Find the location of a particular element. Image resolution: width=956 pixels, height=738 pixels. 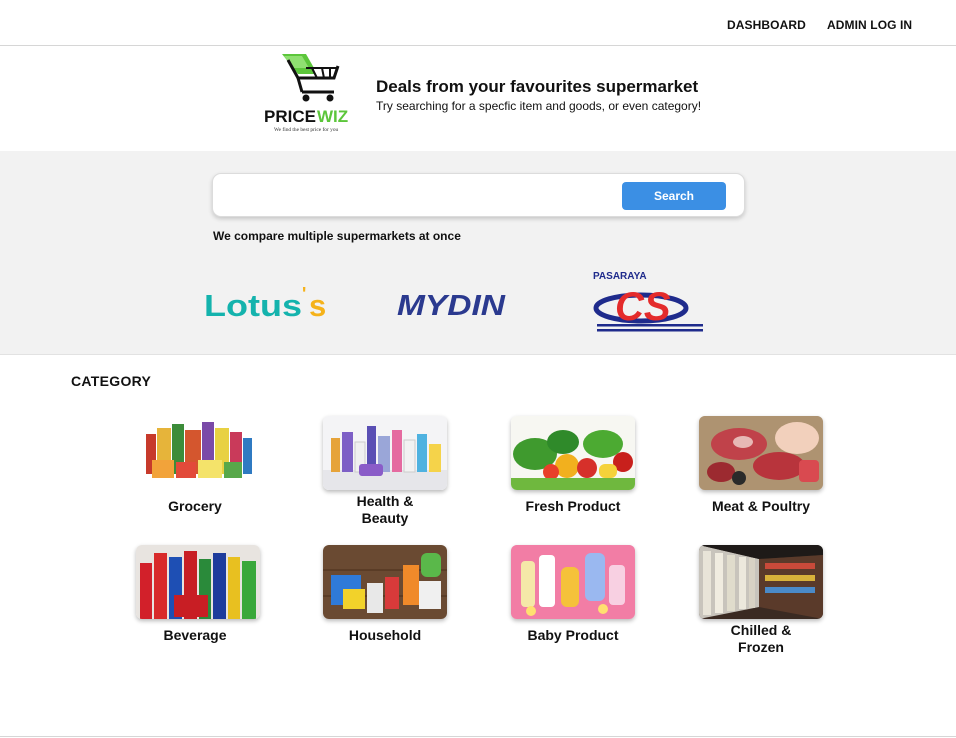

category-chilled-frozen-label: Chilled & Frozen is located at coordinates (761, 639).